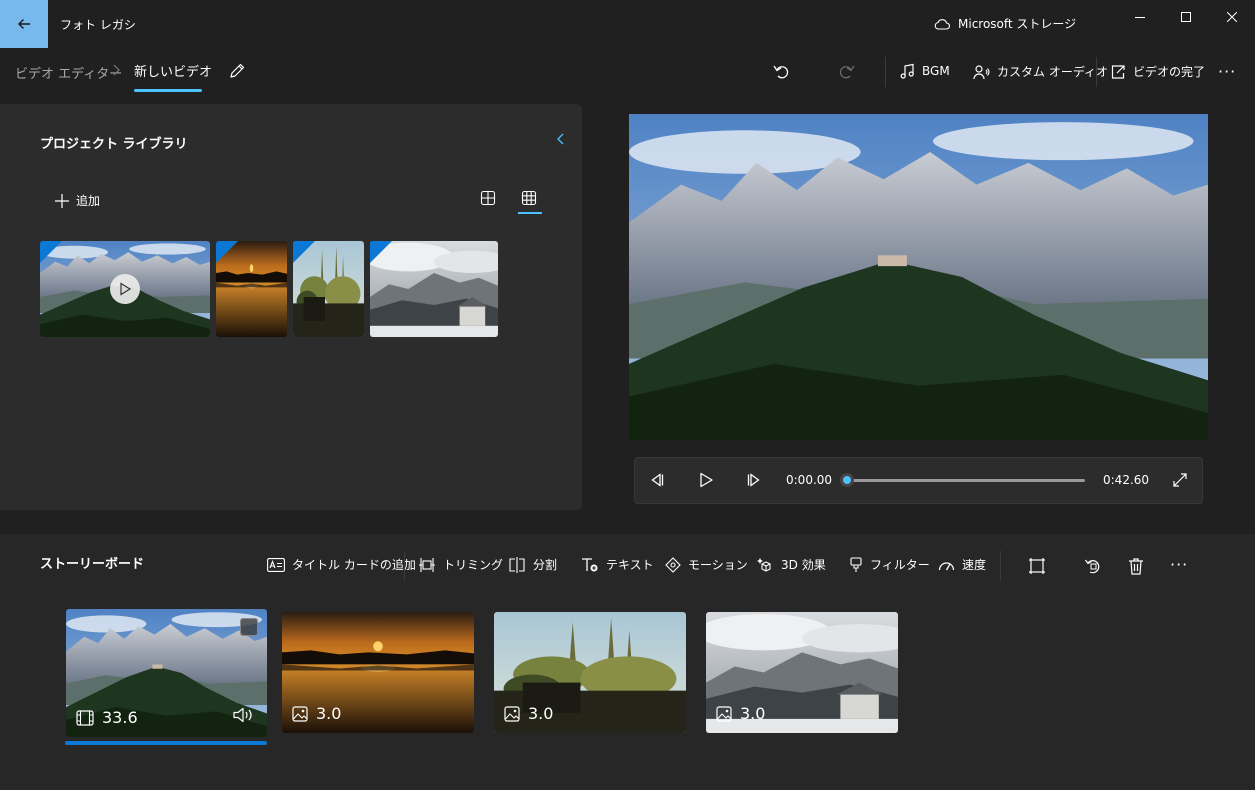 The image size is (1255, 790). I want to click on bgm-button: BGM, so click(924, 71).